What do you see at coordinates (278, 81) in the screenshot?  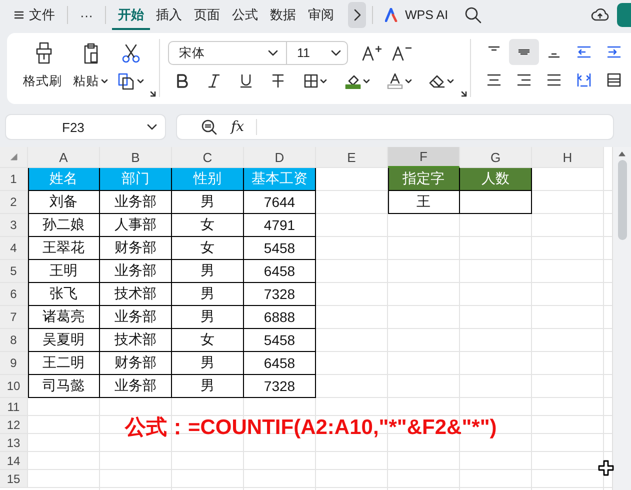 I see `strikethrough-icon` at bounding box center [278, 81].